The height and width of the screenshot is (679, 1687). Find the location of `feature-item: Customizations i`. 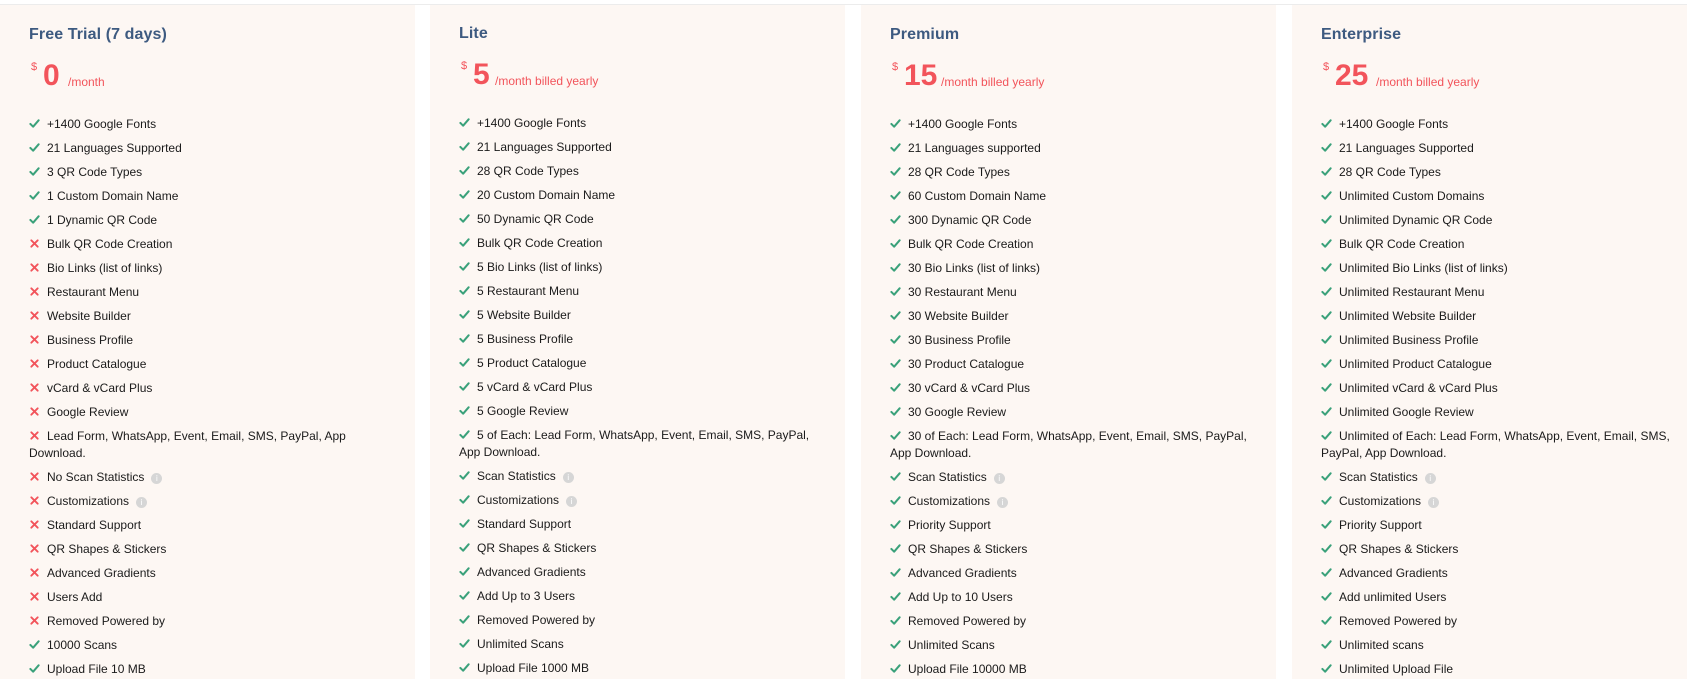

feature-item: Customizations i is located at coordinates (1504, 502).